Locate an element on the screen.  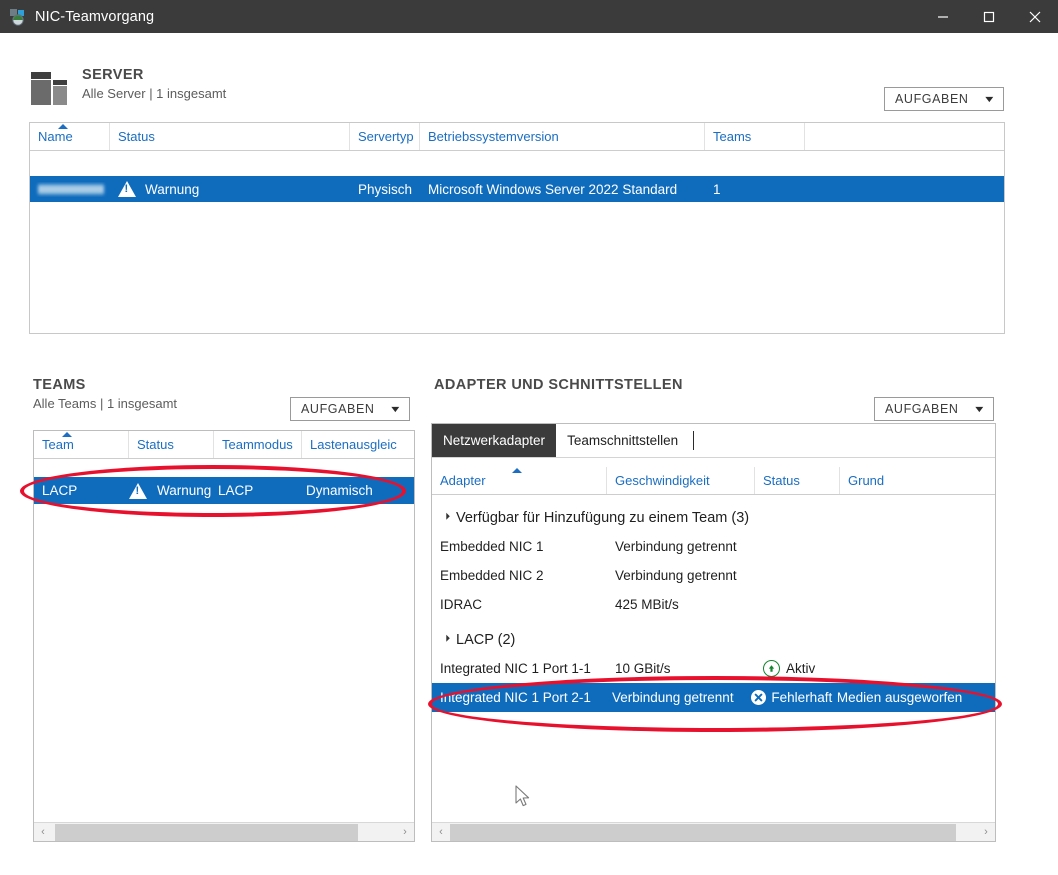
group-header-lacp: LACP (2) is located at coordinates (713, 639).